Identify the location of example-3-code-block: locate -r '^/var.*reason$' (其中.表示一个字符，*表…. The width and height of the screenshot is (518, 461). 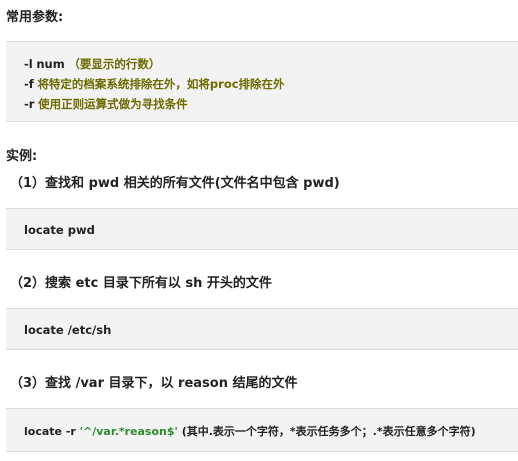
(262, 430).